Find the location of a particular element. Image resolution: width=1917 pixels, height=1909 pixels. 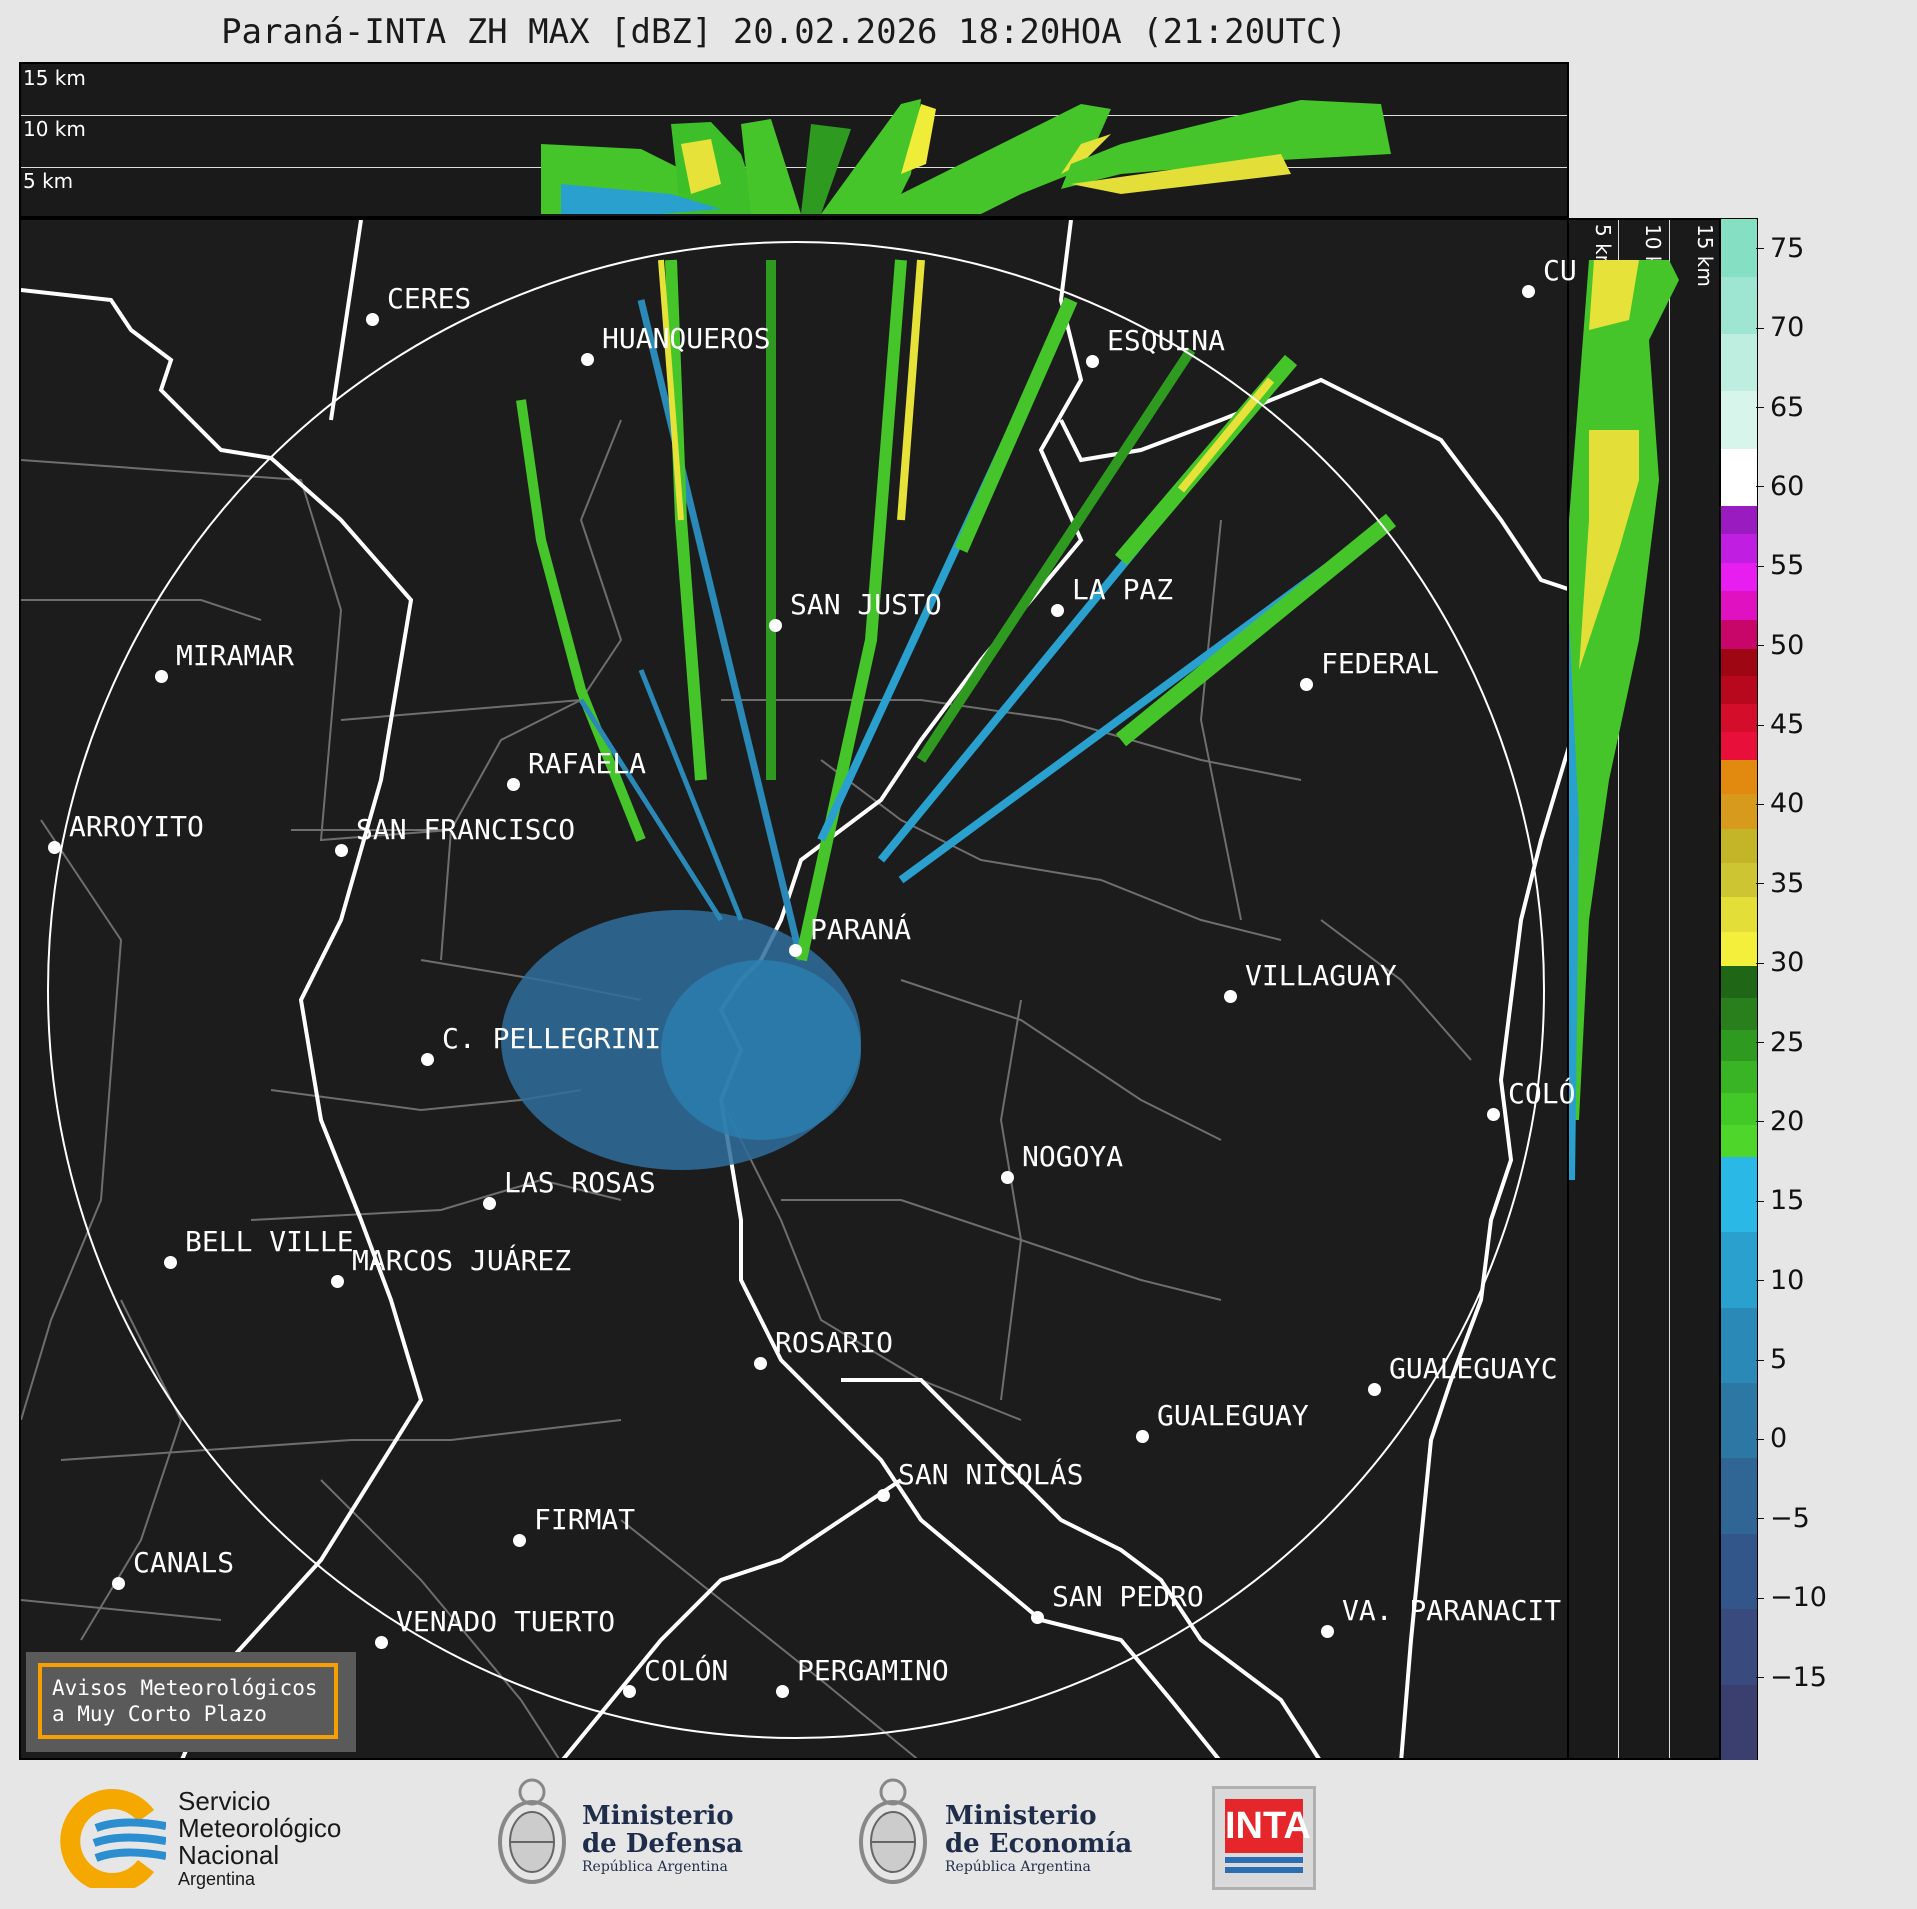

colorbar-tick-label: 20 is located at coordinates (1787, 1121).